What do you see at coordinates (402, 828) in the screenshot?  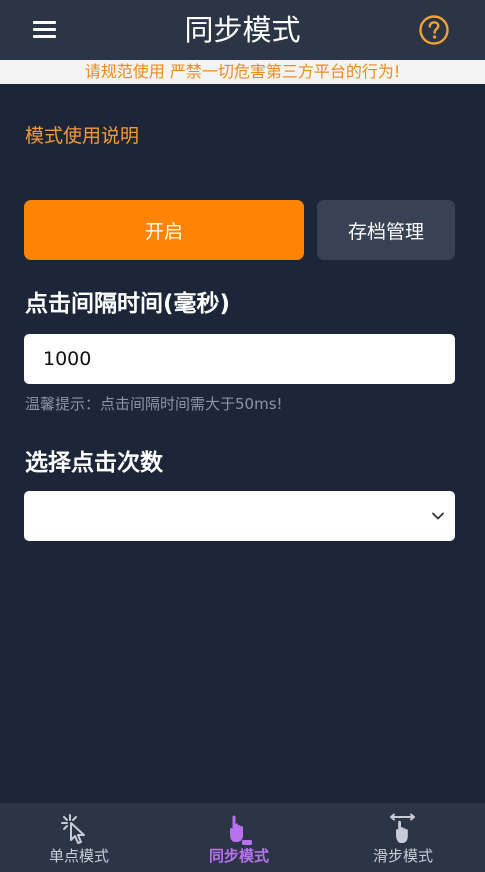 I see `swipe-hand-icon` at bounding box center [402, 828].